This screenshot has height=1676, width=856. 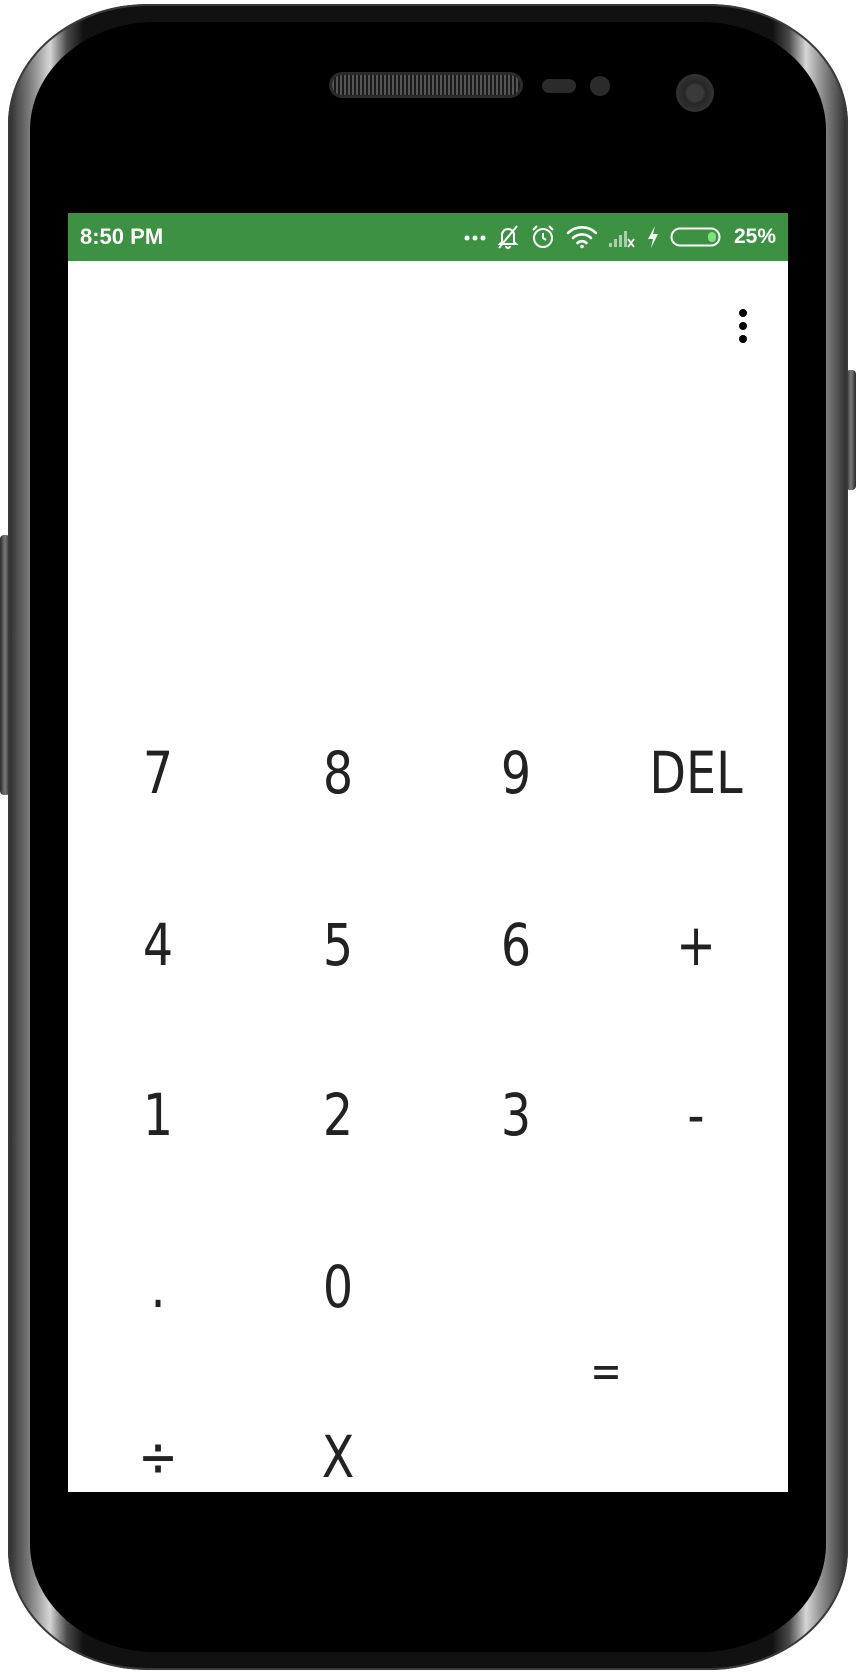 I want to click on status-icons: 25%, so click(x=620, y=237).